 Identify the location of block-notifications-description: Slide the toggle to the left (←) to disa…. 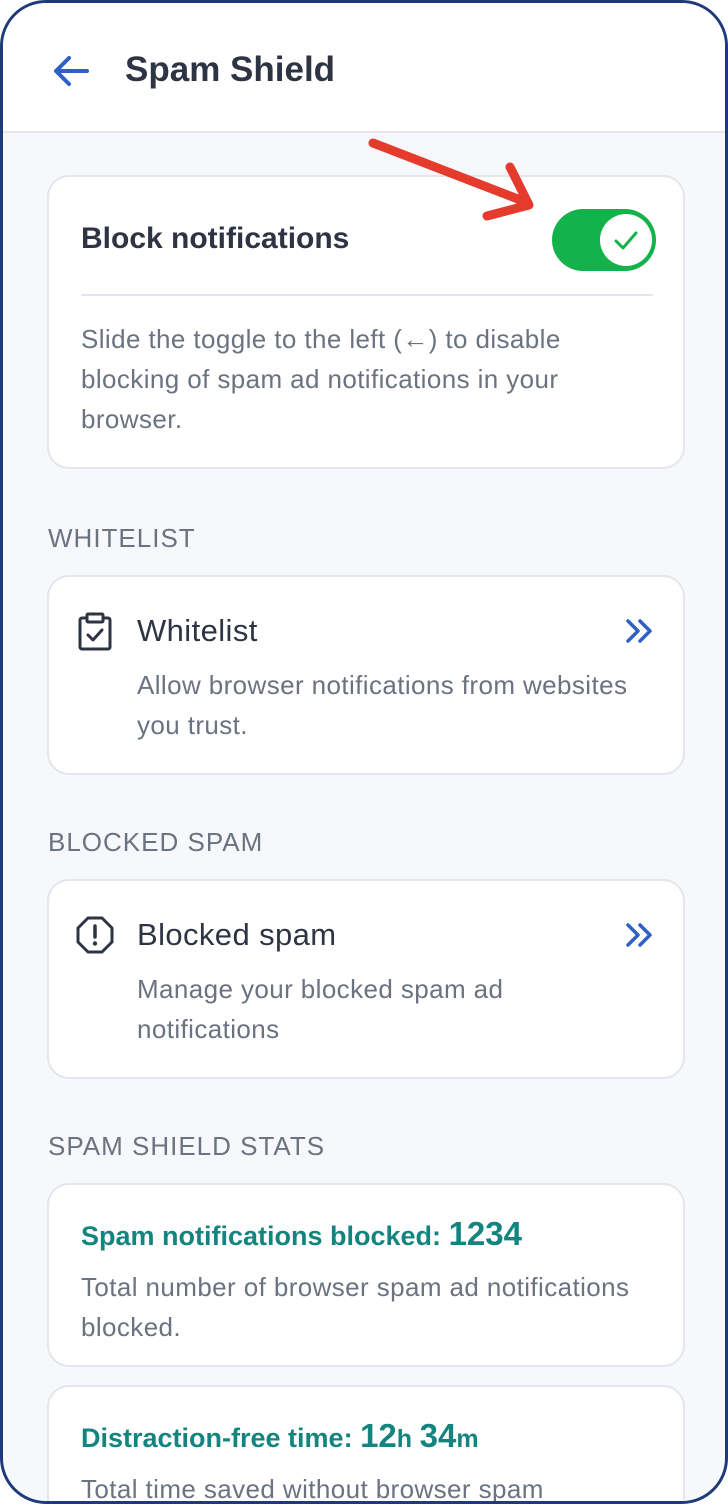
(321, 379).